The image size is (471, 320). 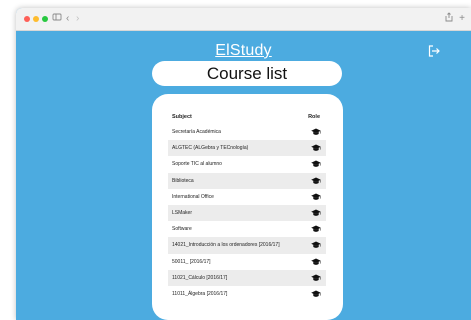 I want to click on table-header: Subject Role, so click(x=247, y=117).